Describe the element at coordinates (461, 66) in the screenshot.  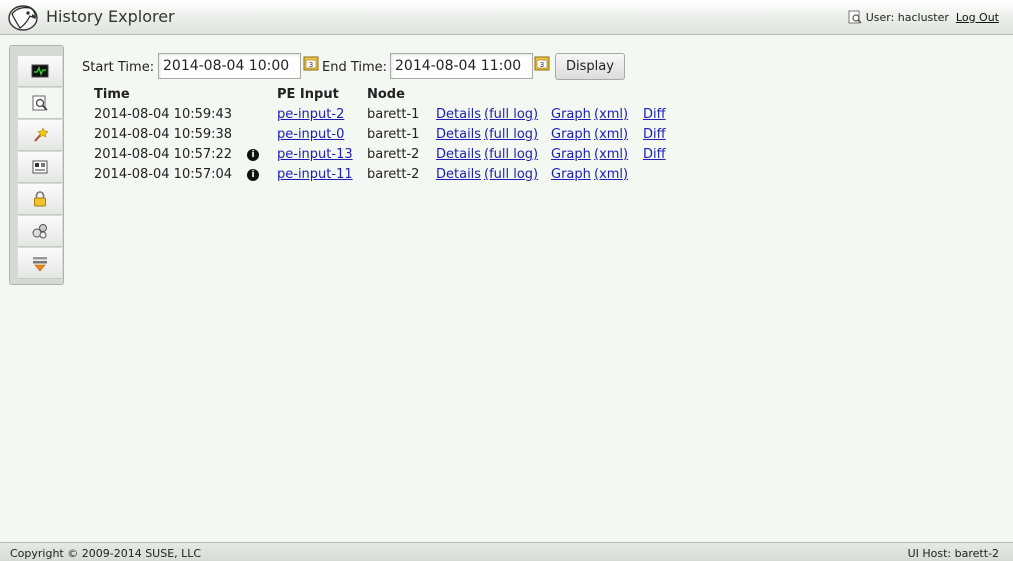
I see `end-time-input` at that location.